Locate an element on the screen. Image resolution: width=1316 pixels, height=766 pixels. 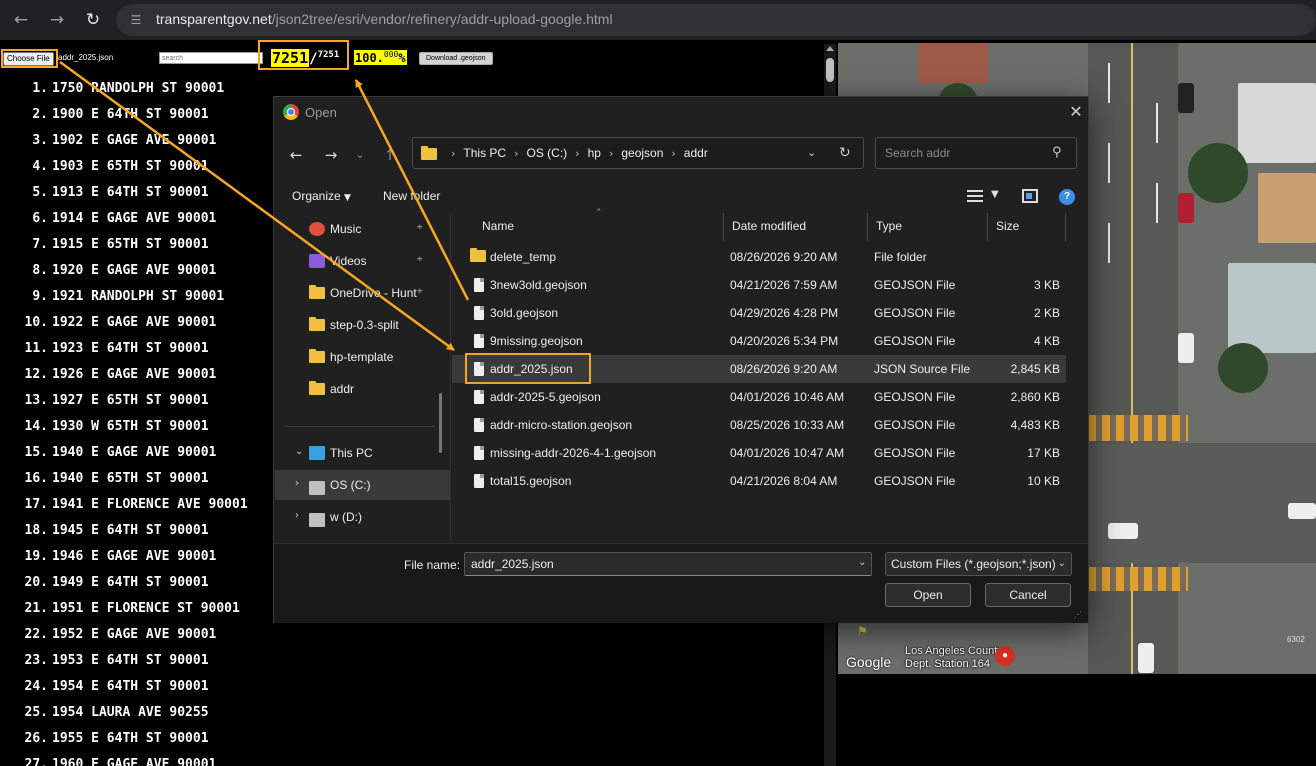
preview-pane-icon is located at coordinates (1030, 196).